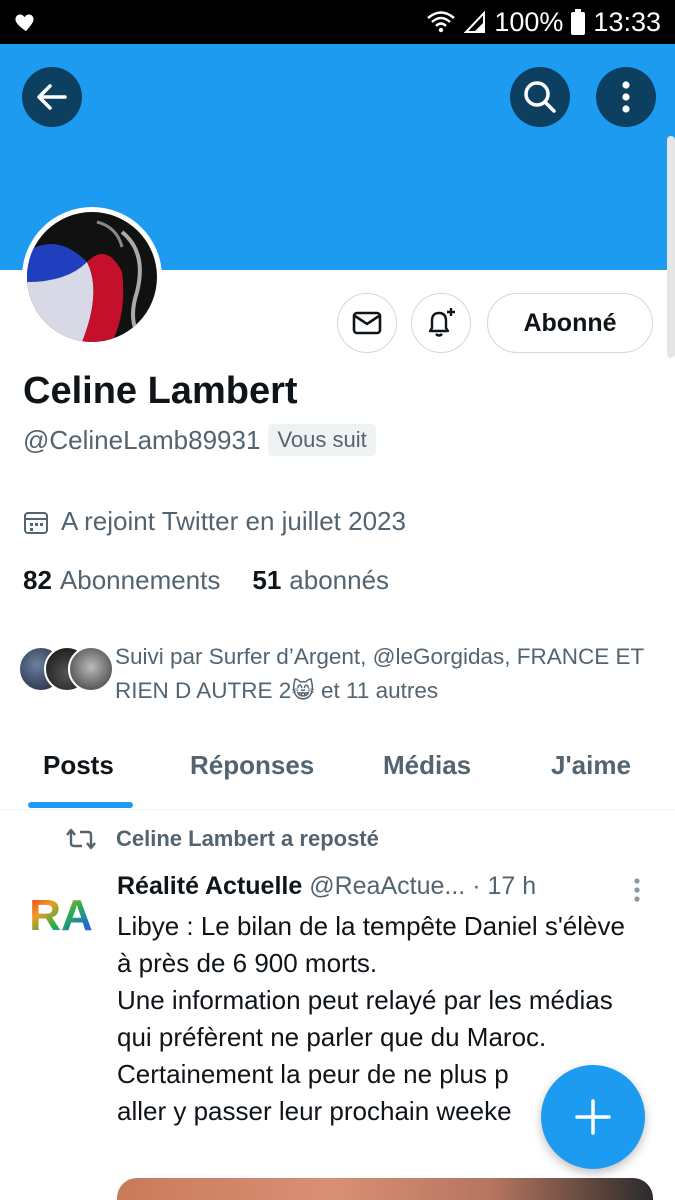 The height and width of the screenshot is (1200, 675). What do you see at coordinates (504, 886) in the screenshot?
I see `post-timestamp: · 17 h` at bounding box center [504, 886].